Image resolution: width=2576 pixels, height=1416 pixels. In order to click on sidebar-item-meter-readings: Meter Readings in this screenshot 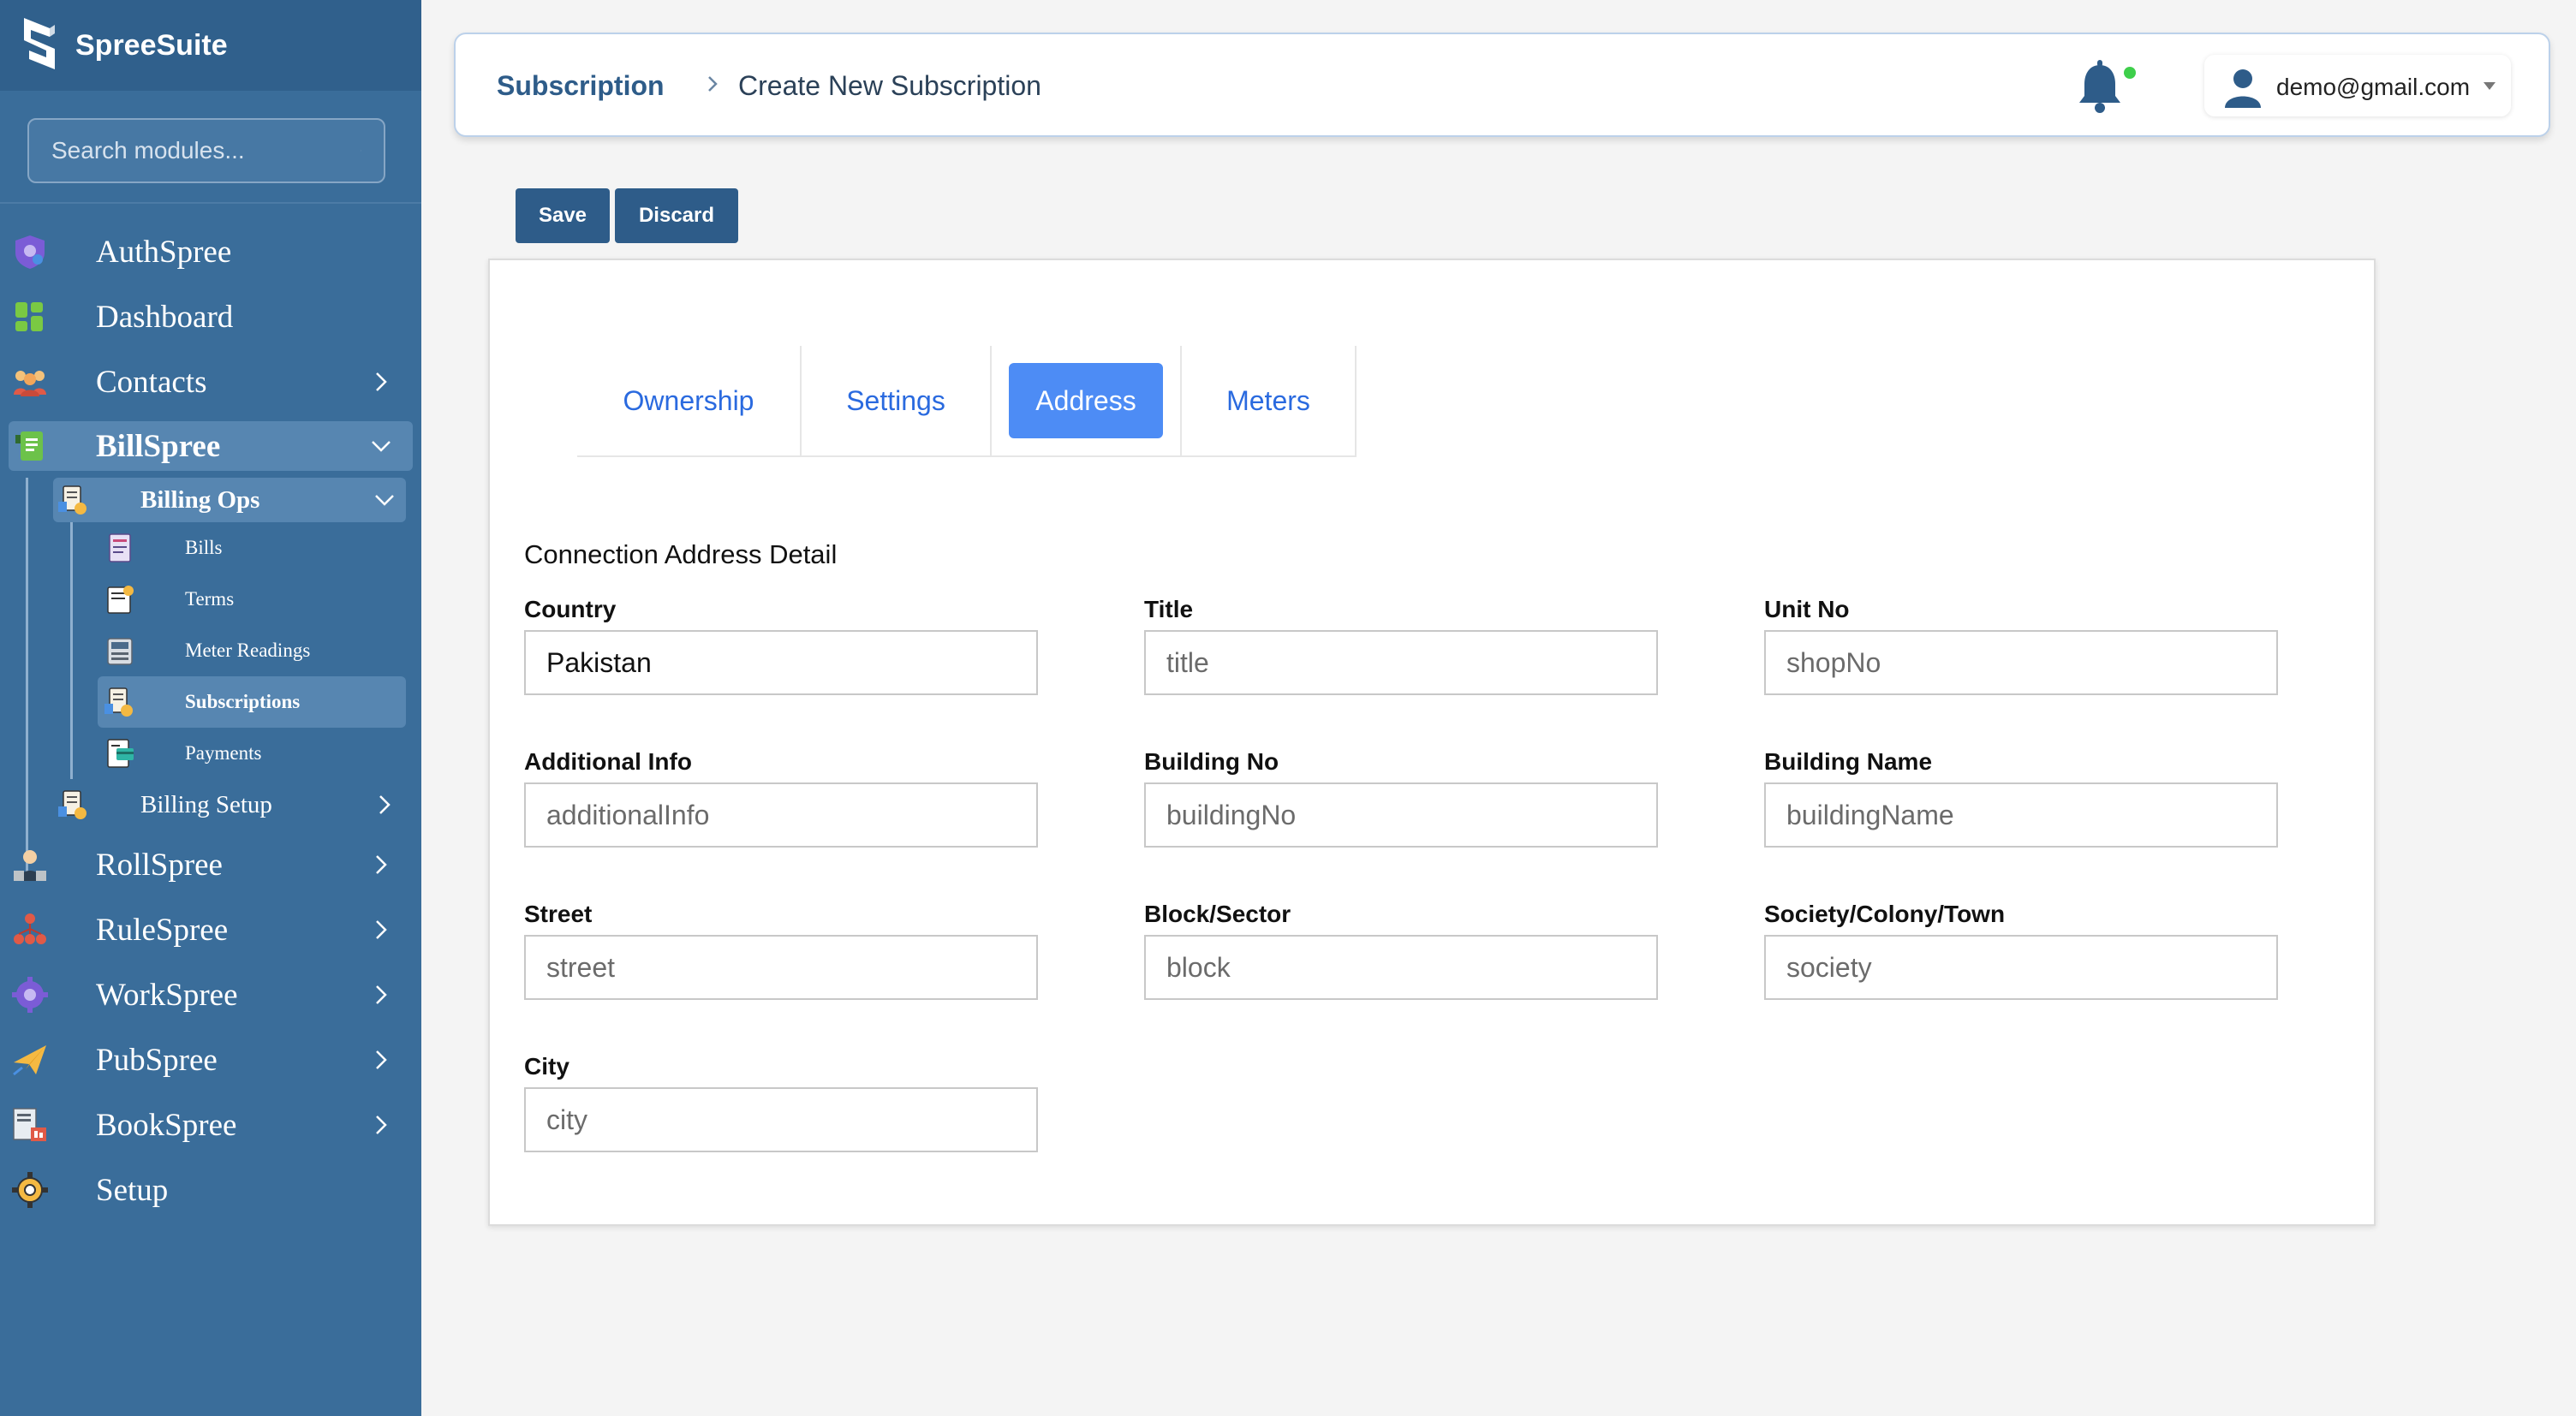, I will do `click(252, 650)`.